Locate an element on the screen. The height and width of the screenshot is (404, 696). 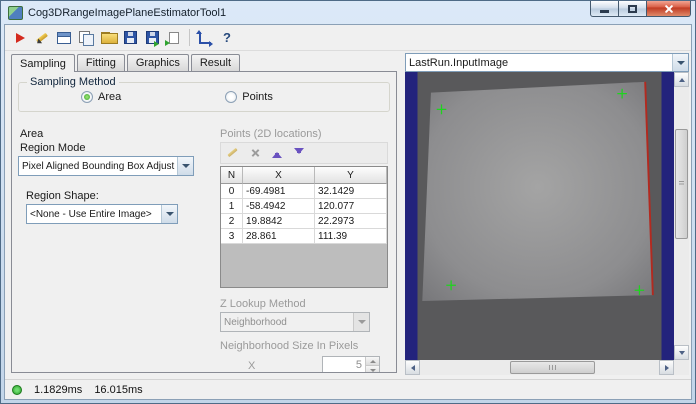
tab-graphics: Graphics is located at coordinates (157, 62).